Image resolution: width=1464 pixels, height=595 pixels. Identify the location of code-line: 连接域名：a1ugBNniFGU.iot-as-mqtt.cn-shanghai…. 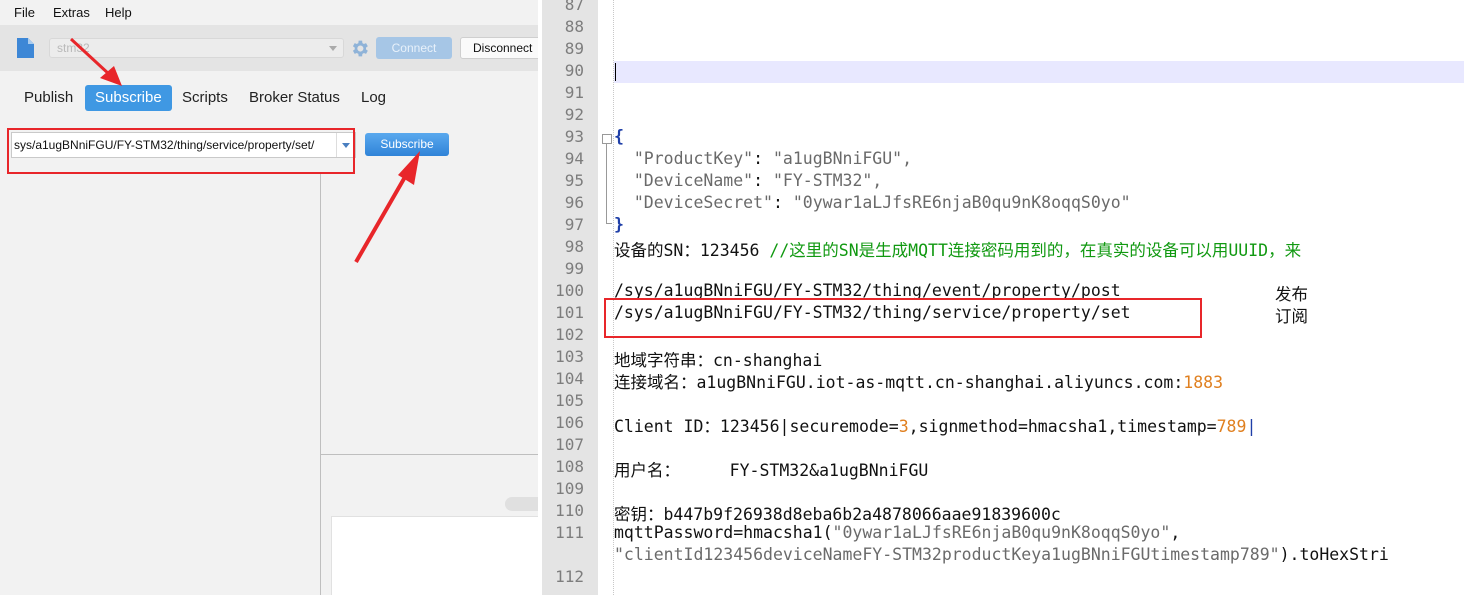
(918, 381).